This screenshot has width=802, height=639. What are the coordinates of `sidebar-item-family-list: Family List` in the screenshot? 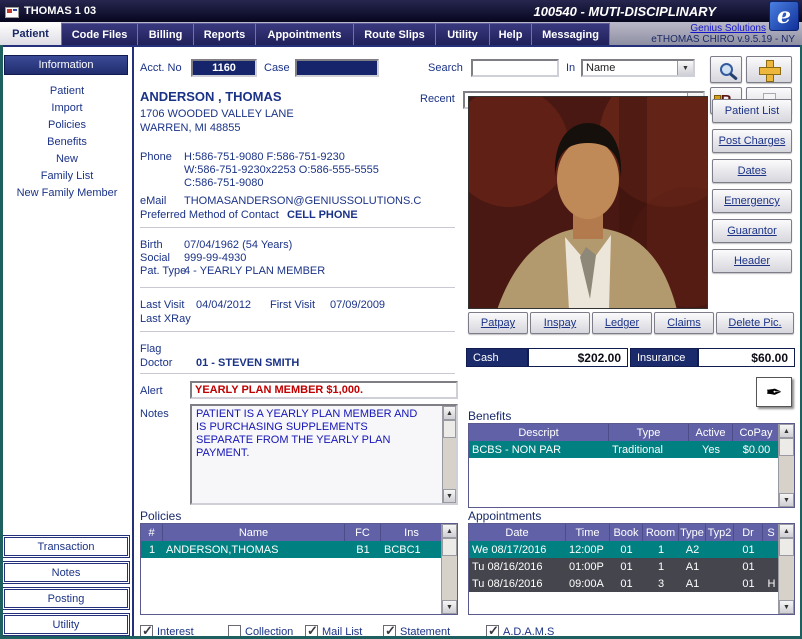 It's located at (67, 176).